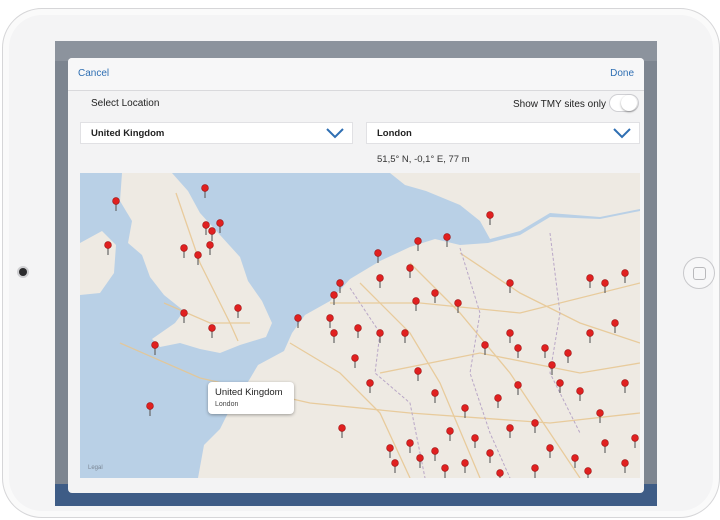  What do you see at coordinates (629, 103) in the screenshot?
I see `toggle-knob` at bounding box center [629, 103].